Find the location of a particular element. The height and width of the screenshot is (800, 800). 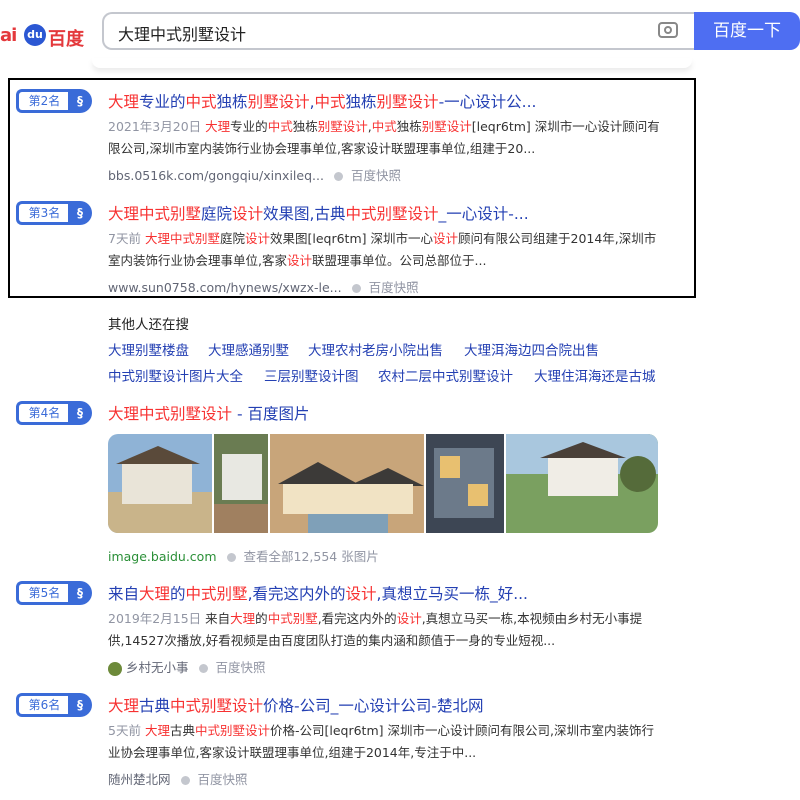

rank-badge: 第3名 § is located at coordinates (55, 213).